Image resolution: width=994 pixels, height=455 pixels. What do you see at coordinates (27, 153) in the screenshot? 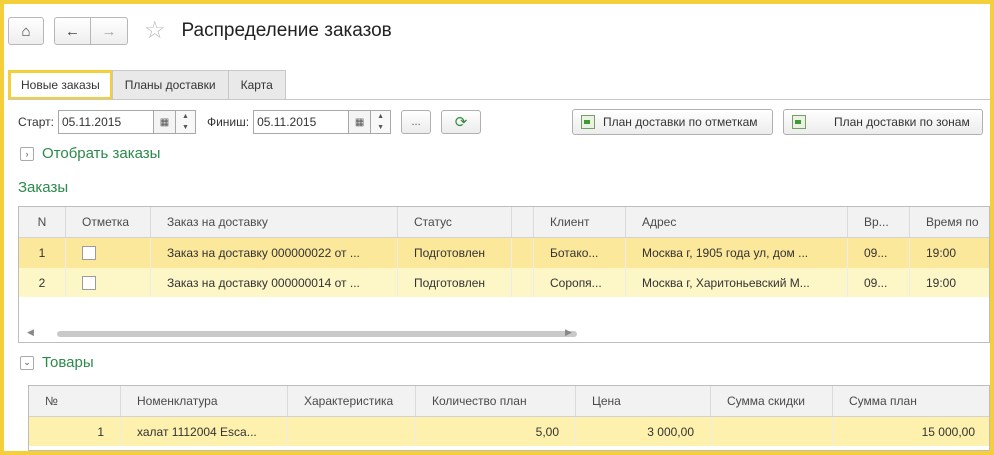
I see `chevron-right-icon: ›` at bounding box center [27, 153].